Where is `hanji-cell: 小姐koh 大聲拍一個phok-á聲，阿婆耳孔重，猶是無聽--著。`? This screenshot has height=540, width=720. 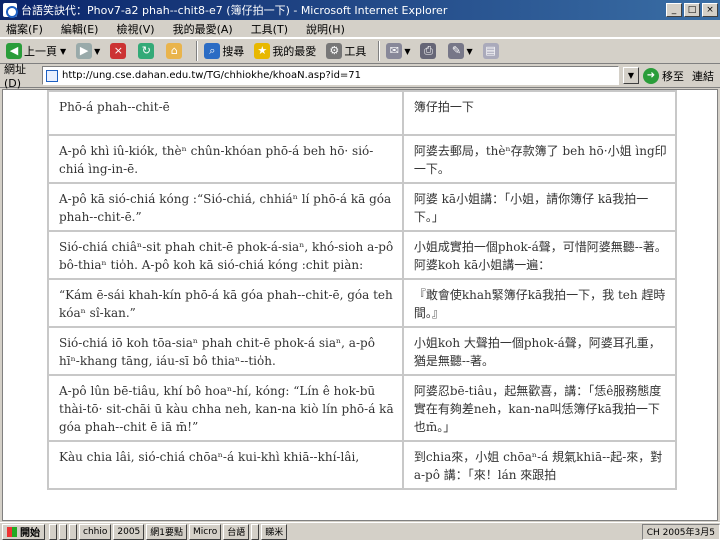 hanji-cell: 小姐koh 大聲拍一個phok-á聲，阿婆耳孔重，猶是無聽--著。 is located at coordinates (539, 351).